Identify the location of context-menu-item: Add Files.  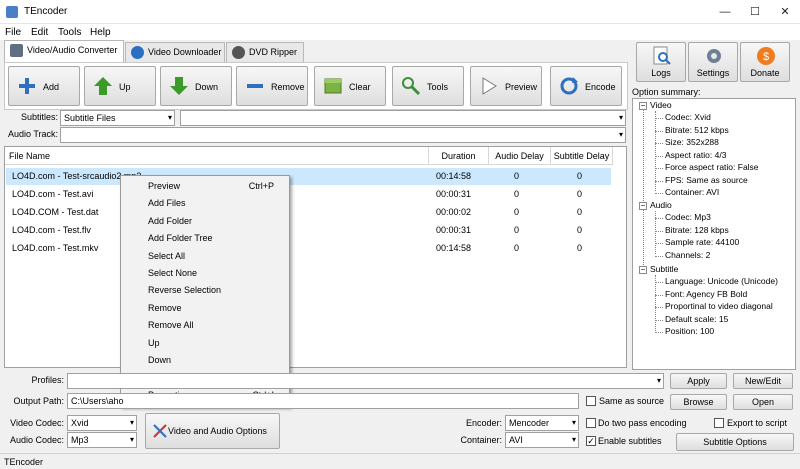
(205, 203).